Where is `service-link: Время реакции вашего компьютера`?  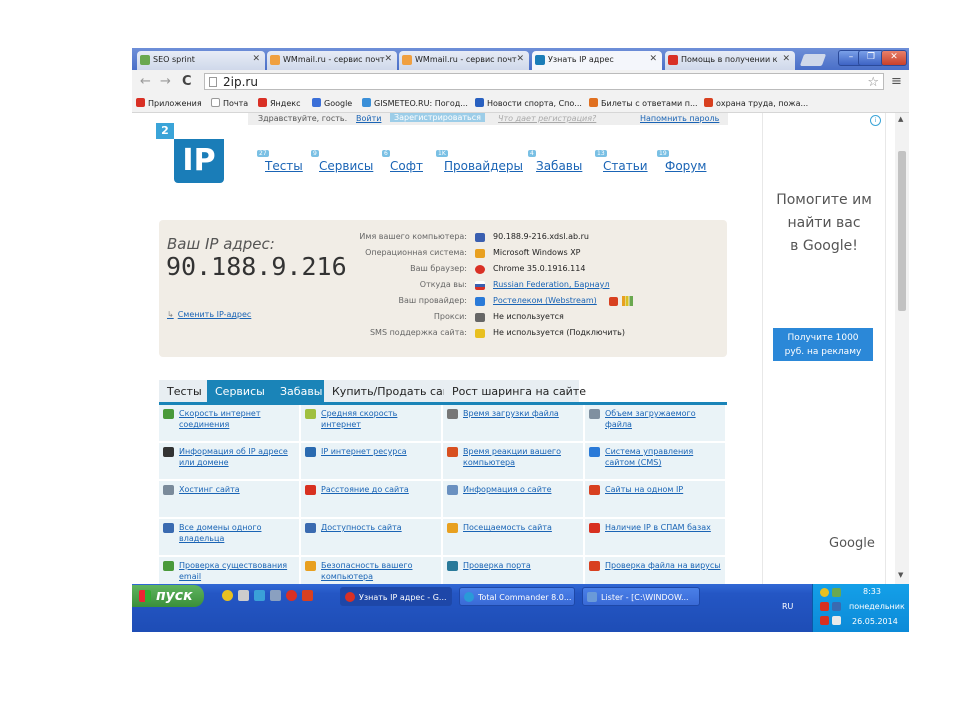 service-link: Время реакции вашего компьютера is located at coordinates (513, 461).